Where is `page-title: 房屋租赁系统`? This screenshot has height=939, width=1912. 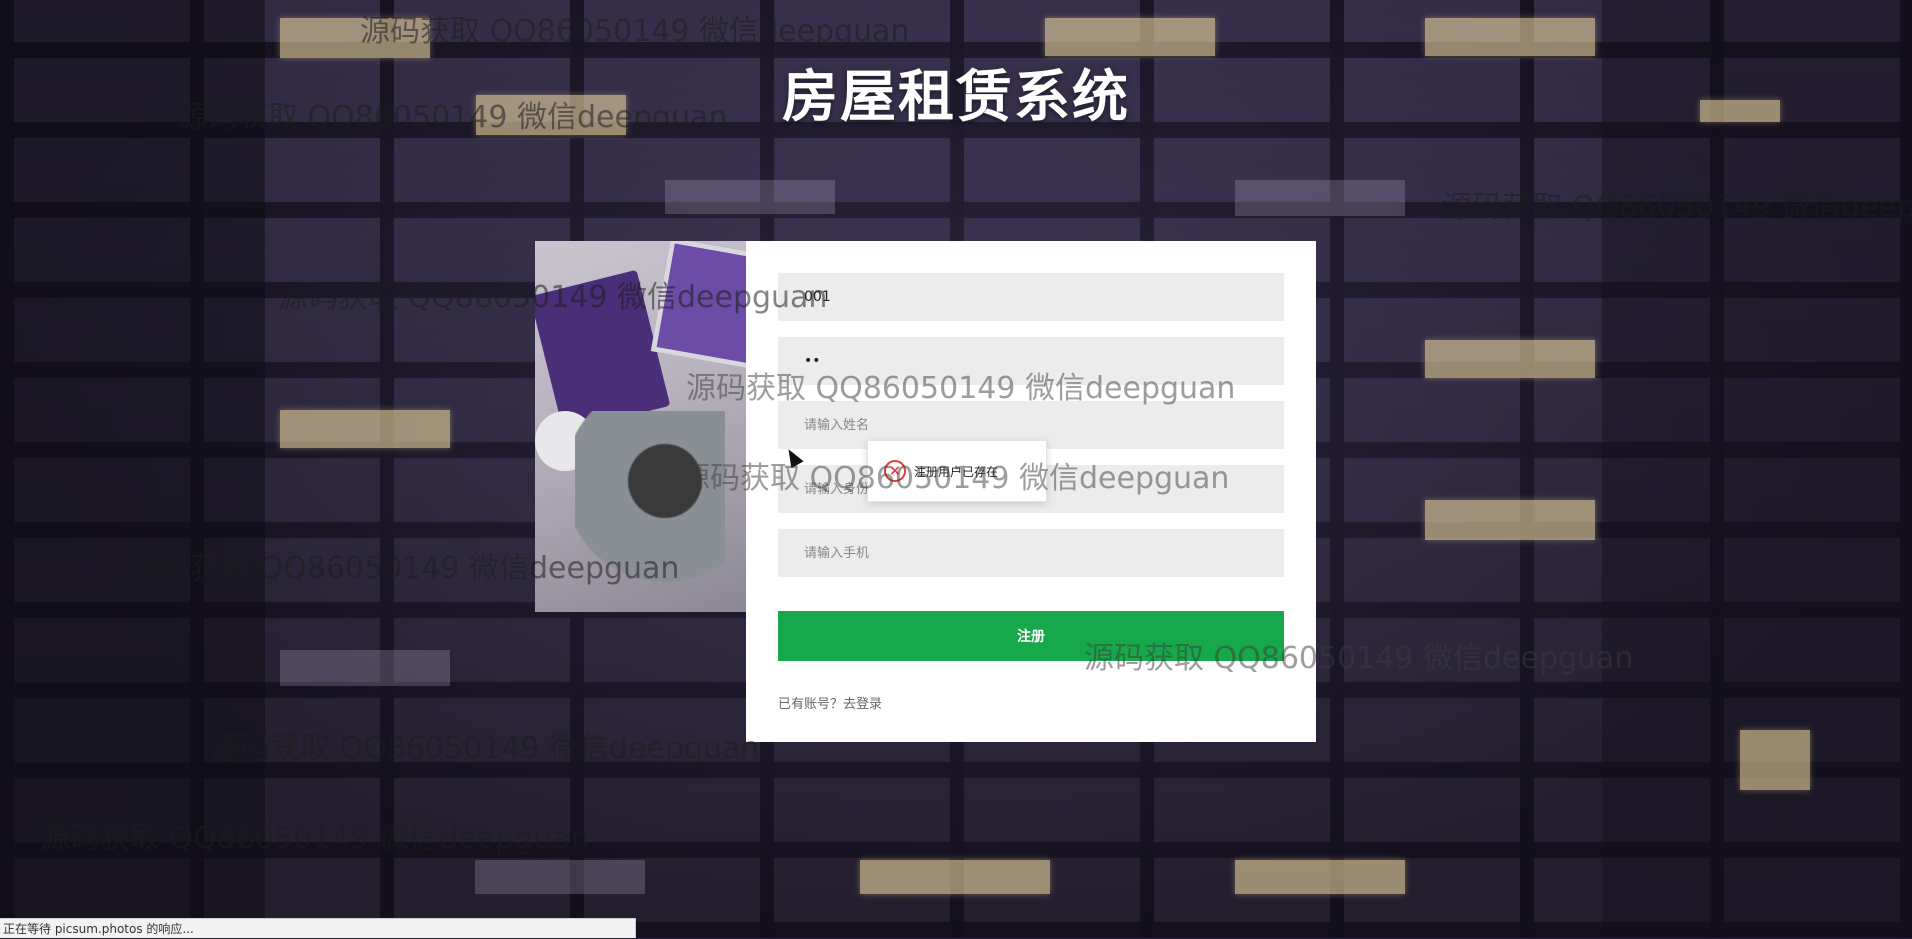
page-title: 房屋租赁系统 is located at coordinates (956, 97).